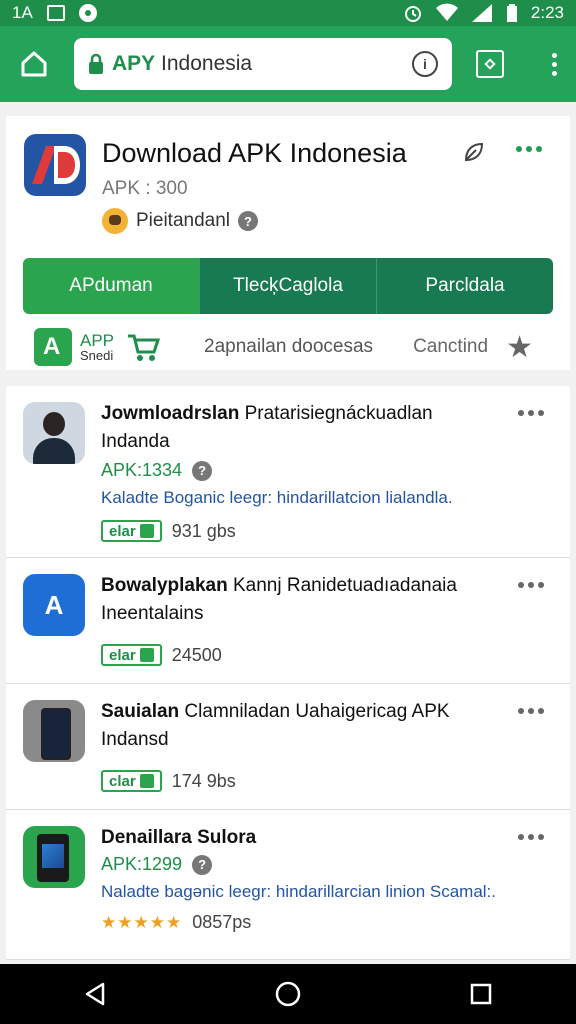  I want to click on tabs-icon, so click(490, 64).